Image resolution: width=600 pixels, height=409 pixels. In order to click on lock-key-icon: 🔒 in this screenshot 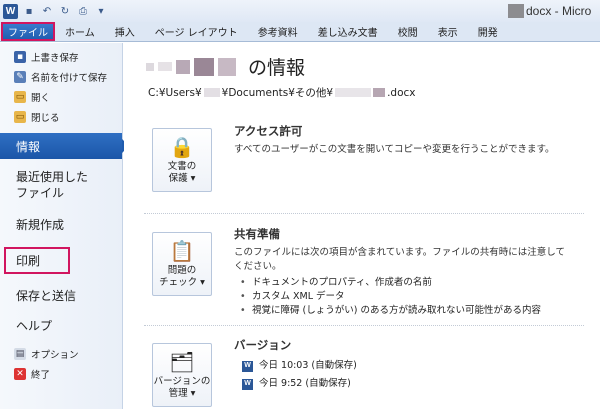, I will do `click(182, 147)`.